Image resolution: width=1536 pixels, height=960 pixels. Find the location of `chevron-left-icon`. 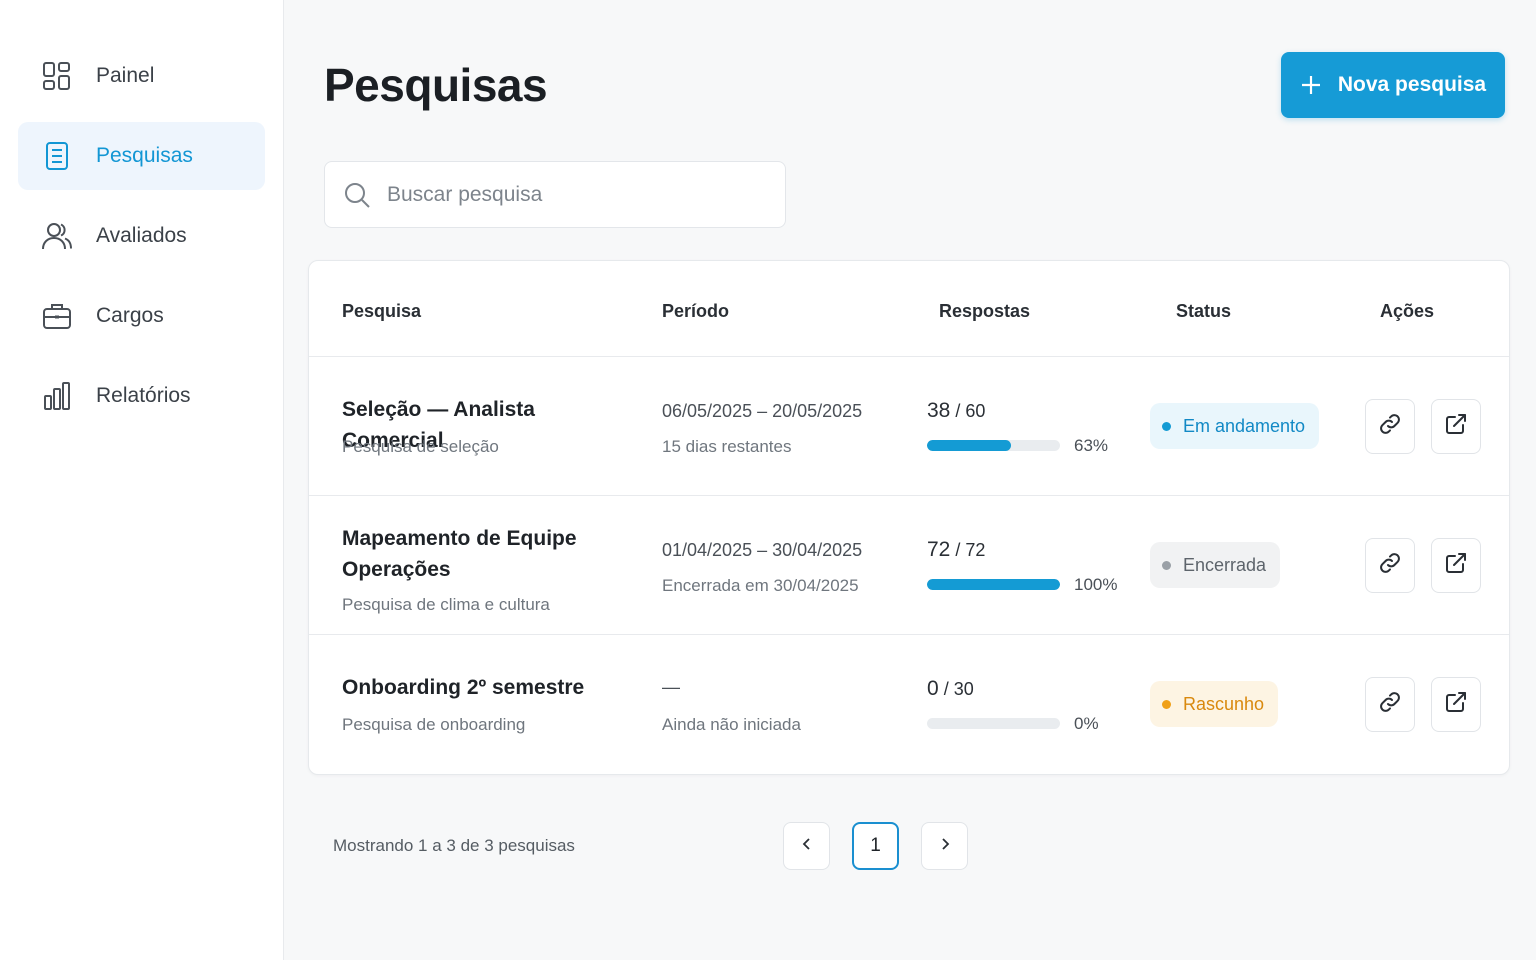

chevron-left-icon is located at coordinates (807, 846).